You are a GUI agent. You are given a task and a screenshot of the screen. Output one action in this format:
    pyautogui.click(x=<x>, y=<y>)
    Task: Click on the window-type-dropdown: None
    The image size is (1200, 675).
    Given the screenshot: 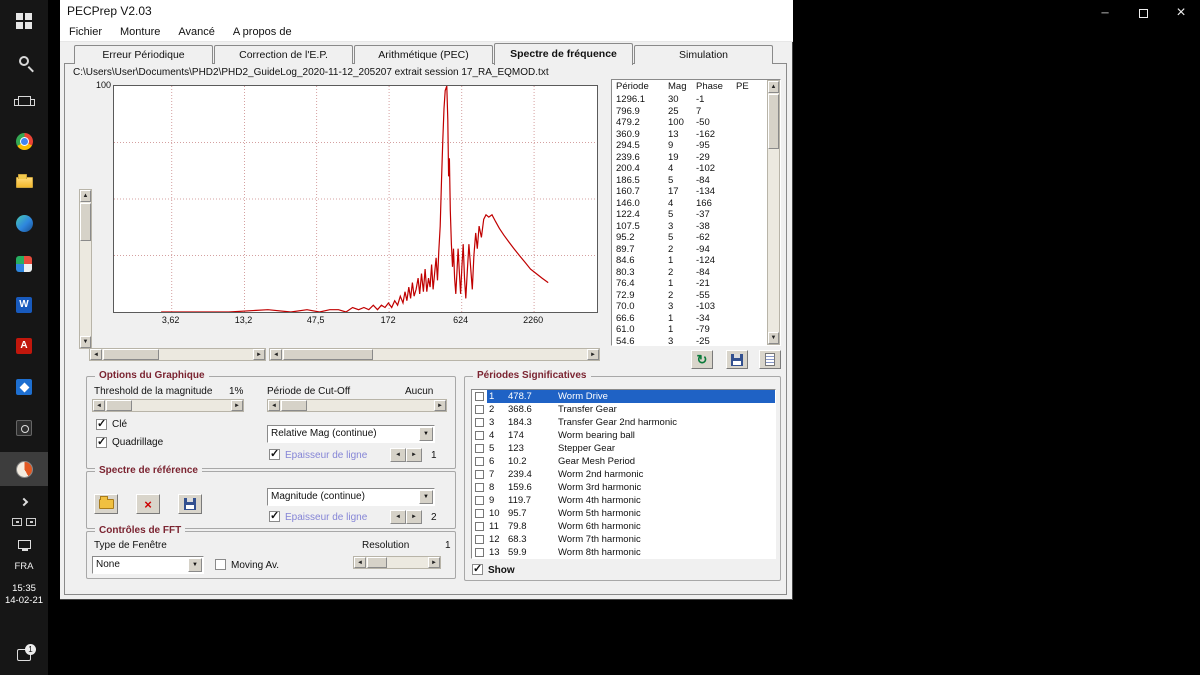 What is the action you would take?
    pyautogui.click(x=148, y=565)
    